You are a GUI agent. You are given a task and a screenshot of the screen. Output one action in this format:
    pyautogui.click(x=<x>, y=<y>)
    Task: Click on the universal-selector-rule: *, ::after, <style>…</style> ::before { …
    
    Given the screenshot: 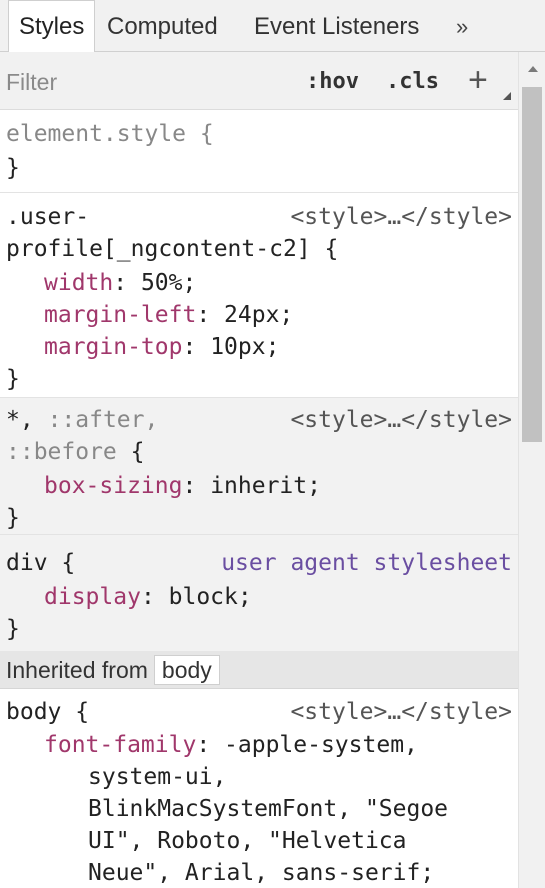 What is the action you would take?
    pyautogui.click(x=259, y=466)
    